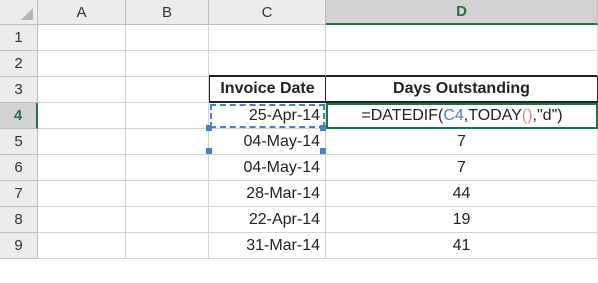 This screenshot has width=598, height=283. Describe the element at coordinates (167, 116) in the screenshot. I see `cell-b4` at that location.